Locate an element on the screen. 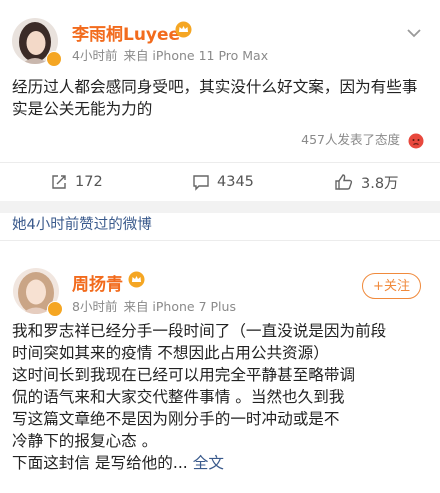 The image size is (440, 493). repost-count: 172 is located at coordinates (89, 182).